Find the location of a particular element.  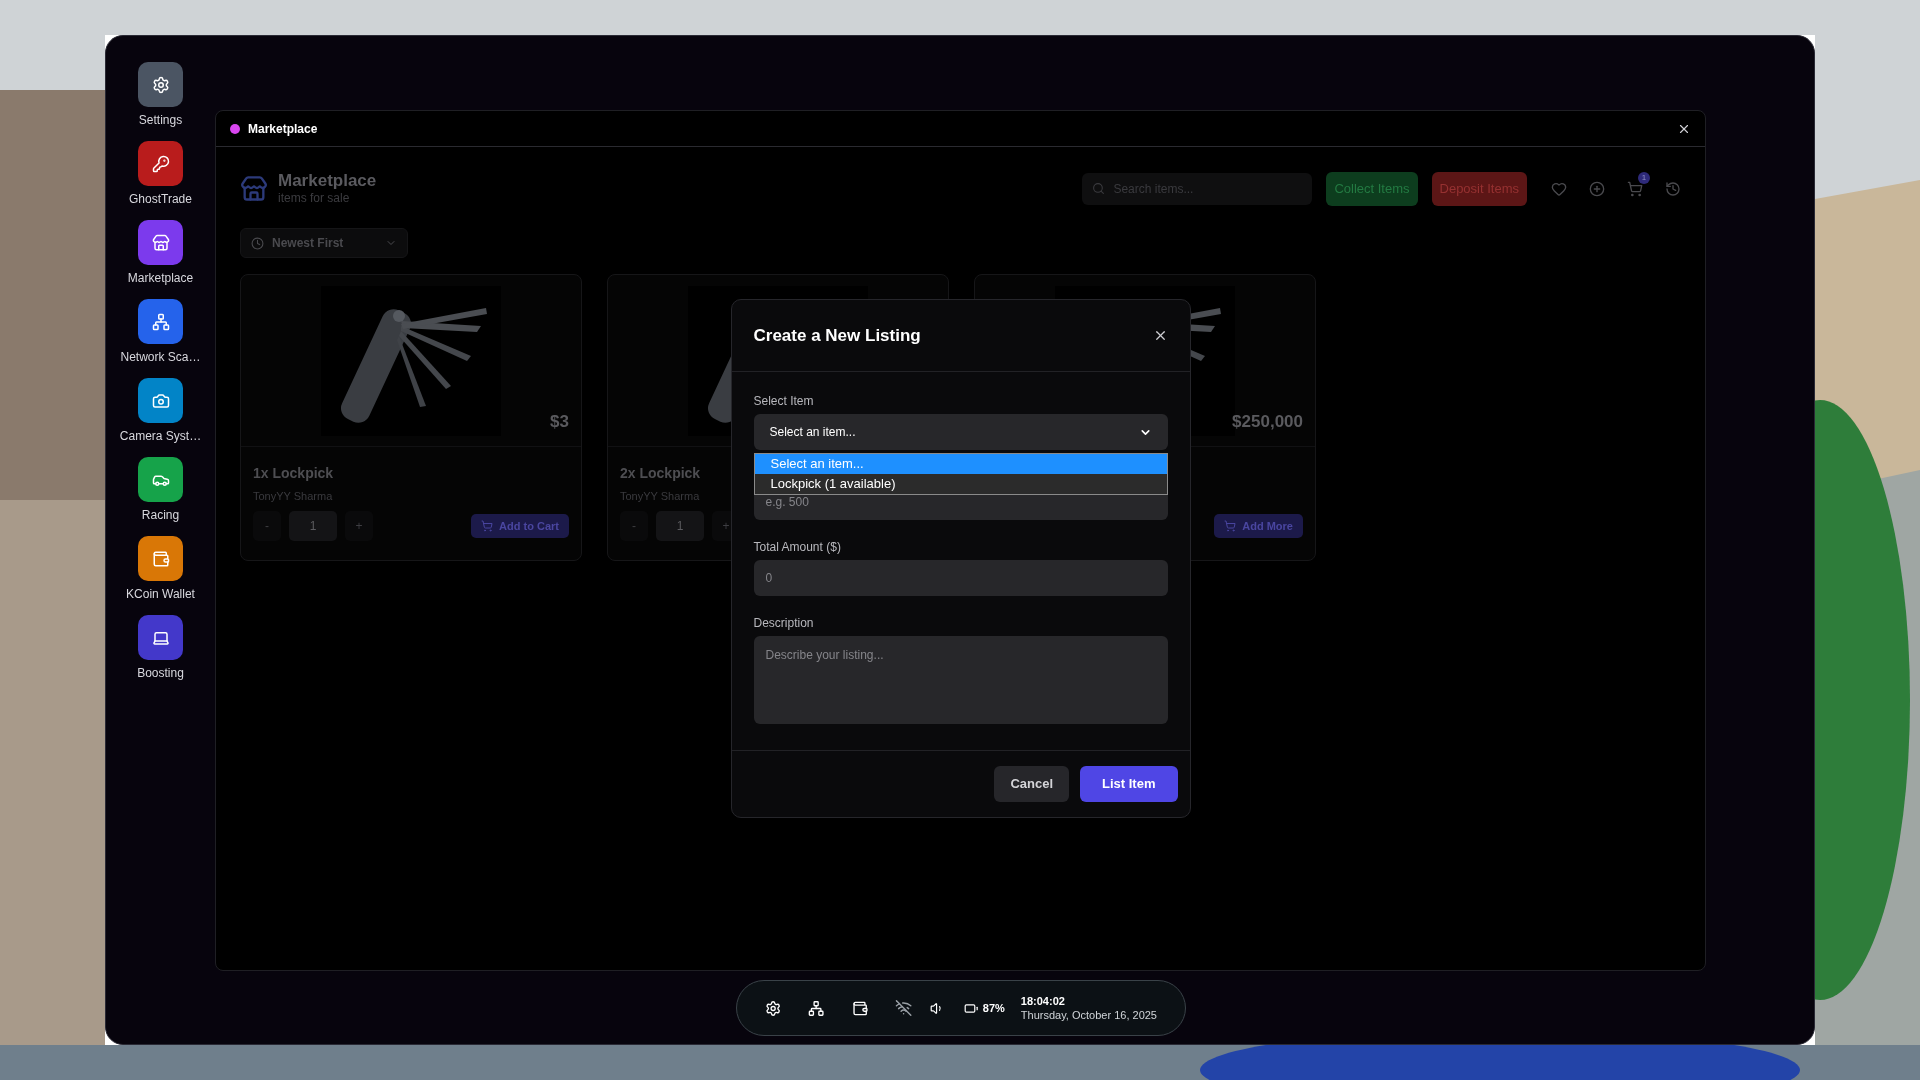

app-label: GhostTrade is located at coordinates (160, 199).